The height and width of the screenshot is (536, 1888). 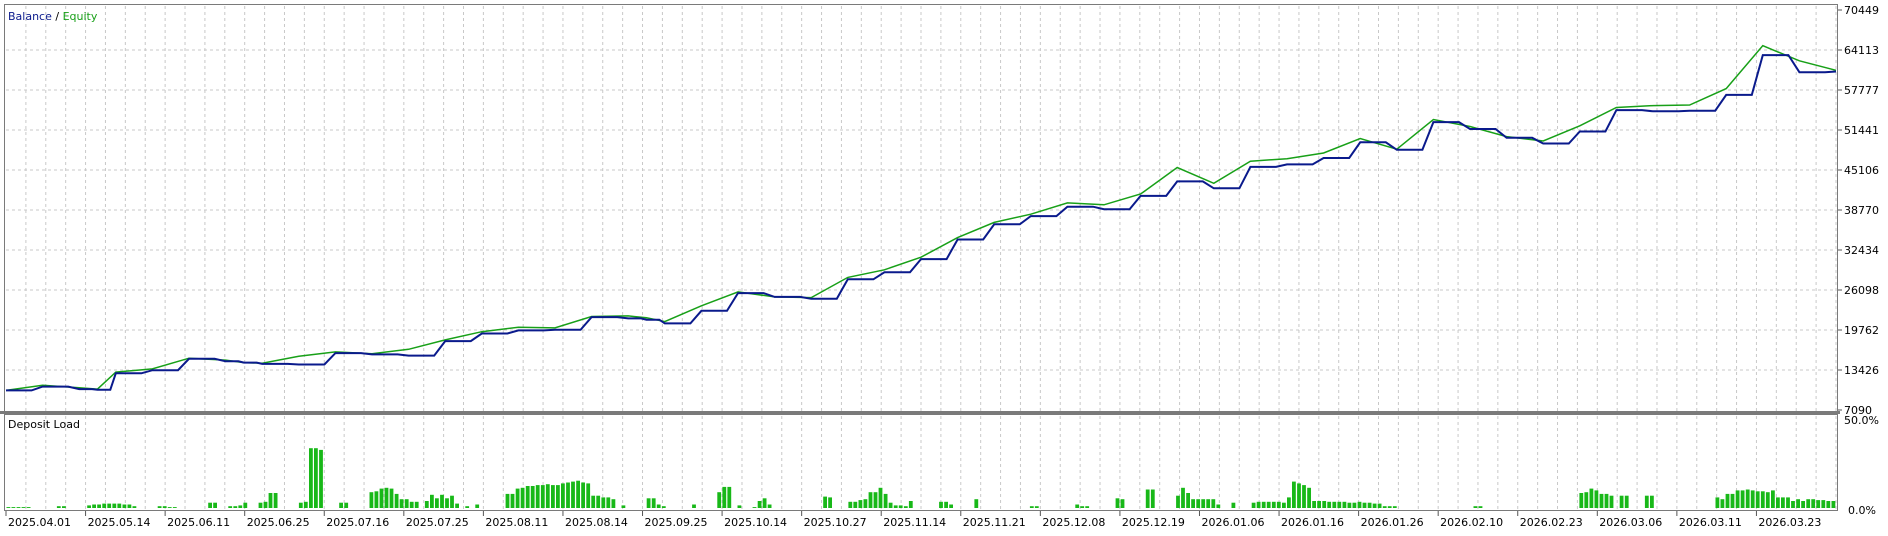 I want to click on x-tick-label: 2026.02.10, so click(x=1471, y=522).